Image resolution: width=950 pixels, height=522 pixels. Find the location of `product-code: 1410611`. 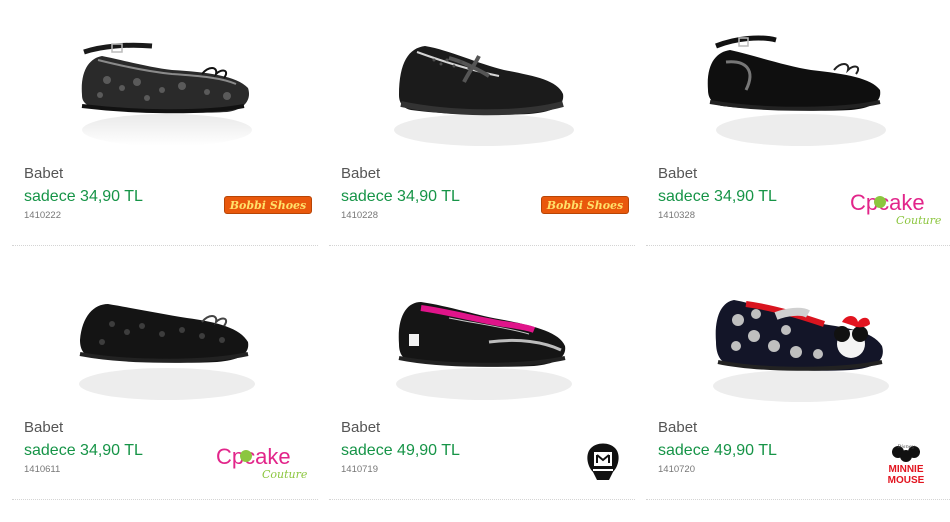

product-code: 1410611 is located at coordinates (42, 469).